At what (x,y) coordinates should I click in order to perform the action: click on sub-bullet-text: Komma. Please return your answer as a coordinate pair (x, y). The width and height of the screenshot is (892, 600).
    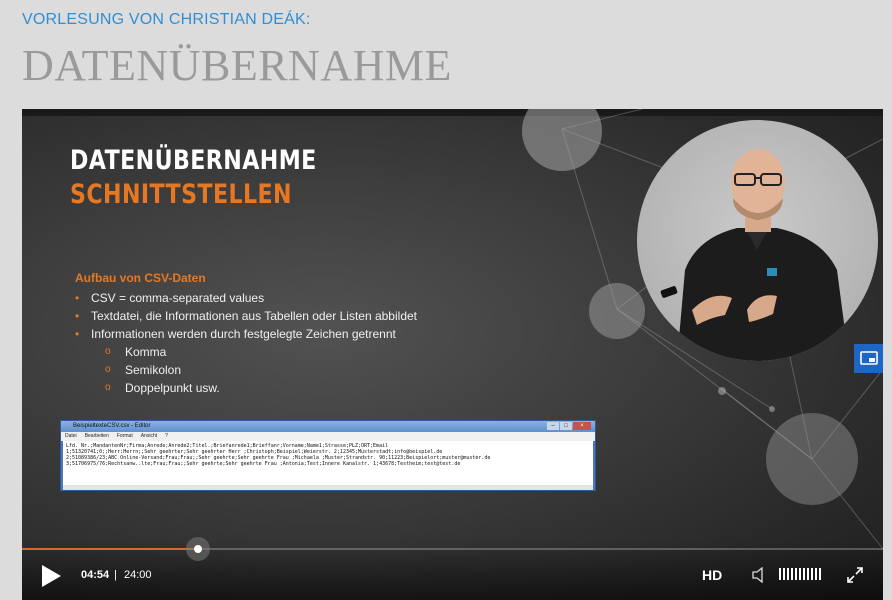
    Looking at the image, I should click on (146, 352).